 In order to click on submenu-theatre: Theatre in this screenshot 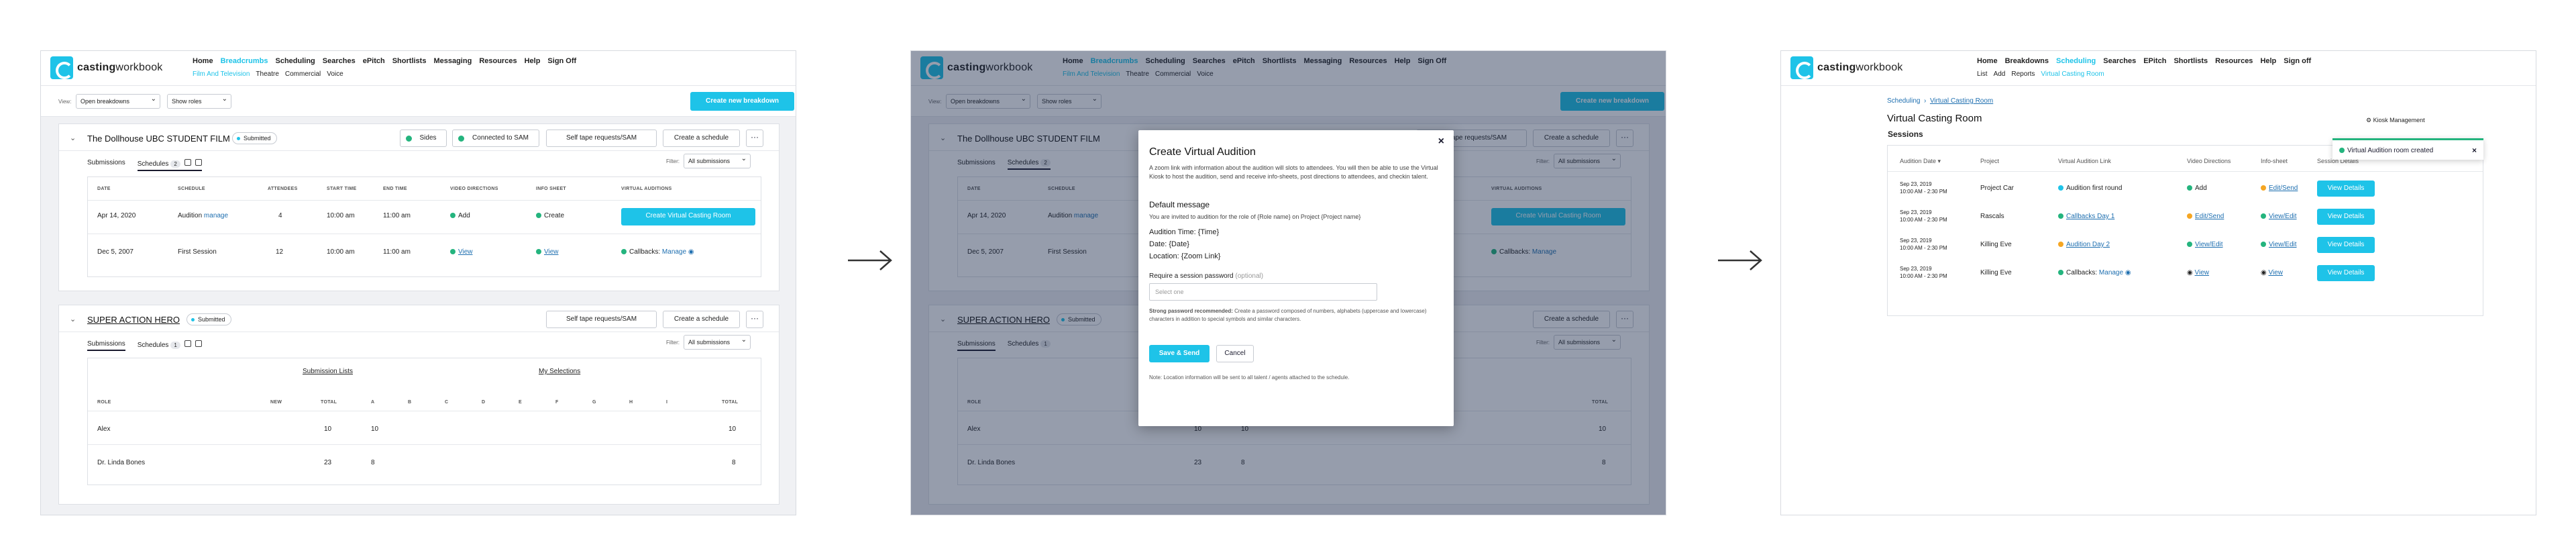, I will do `click(267, 74)`.